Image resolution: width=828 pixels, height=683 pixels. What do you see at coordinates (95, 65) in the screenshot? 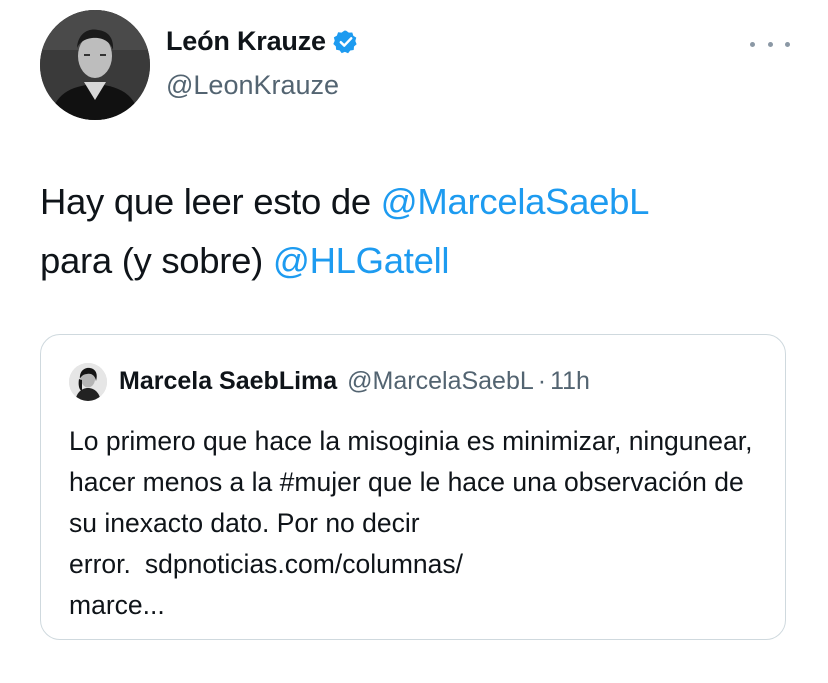
I see `author-avatar` at bounding box center [95, 65].